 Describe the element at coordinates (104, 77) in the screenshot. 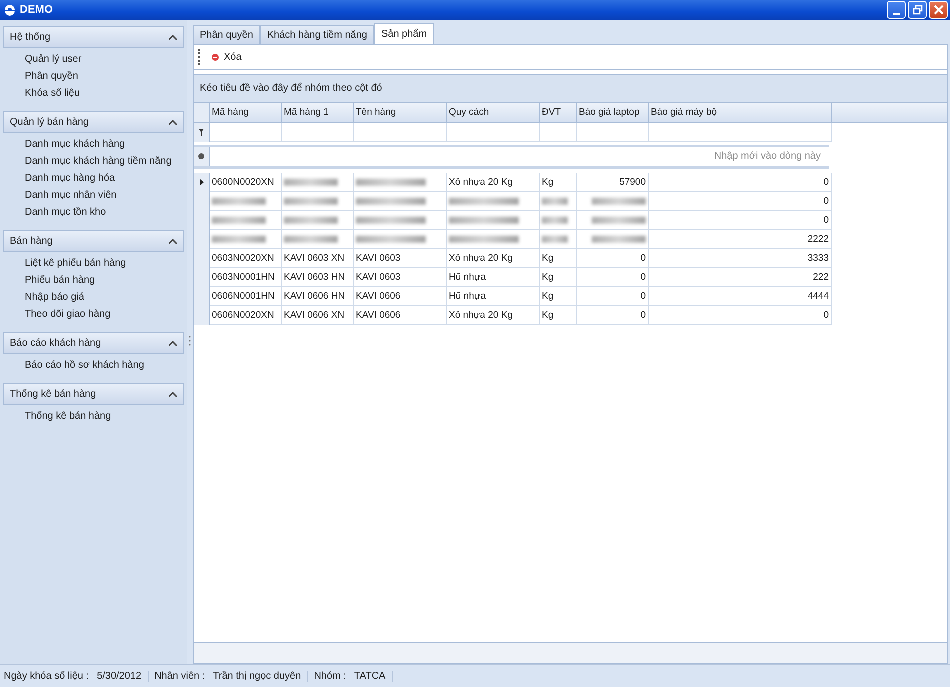

I see `sidebar-item: Phân quyền` at that location.